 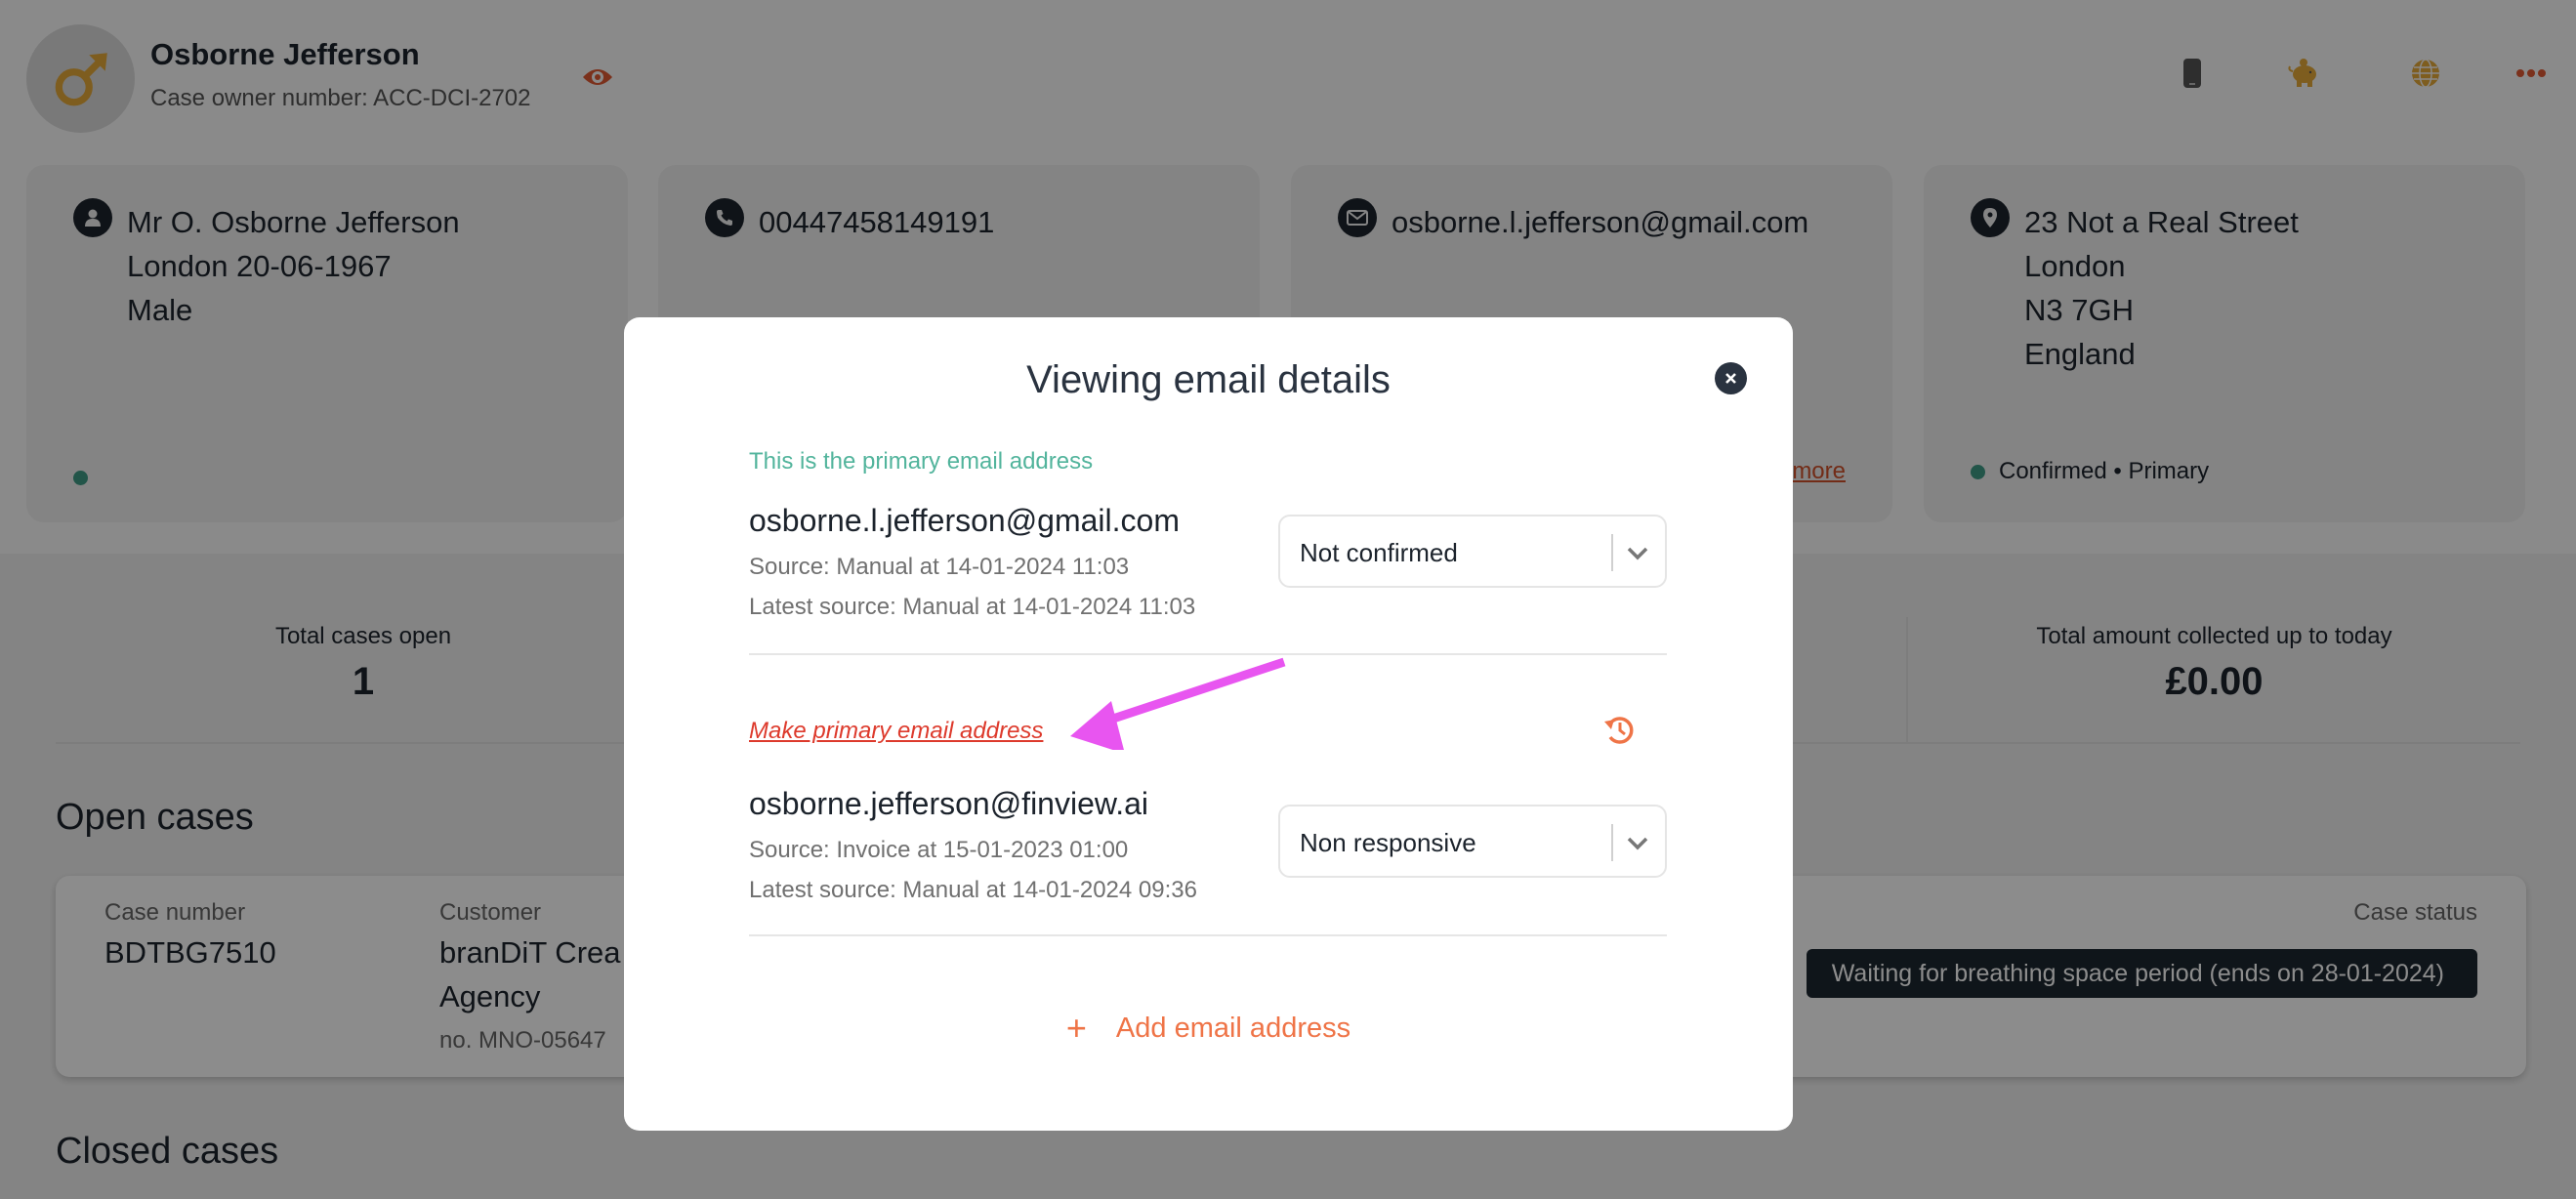 I want to click on close-button, so click(x=1731, y=378).